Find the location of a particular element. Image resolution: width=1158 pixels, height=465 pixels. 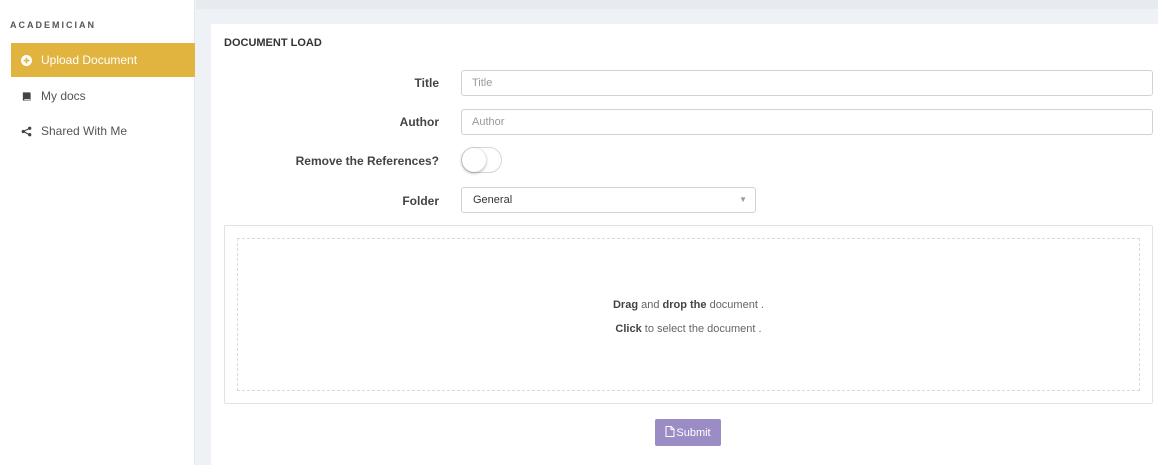

sidebar-item-shared-with-me: Shared With Me is located at coordinates (103, 131).